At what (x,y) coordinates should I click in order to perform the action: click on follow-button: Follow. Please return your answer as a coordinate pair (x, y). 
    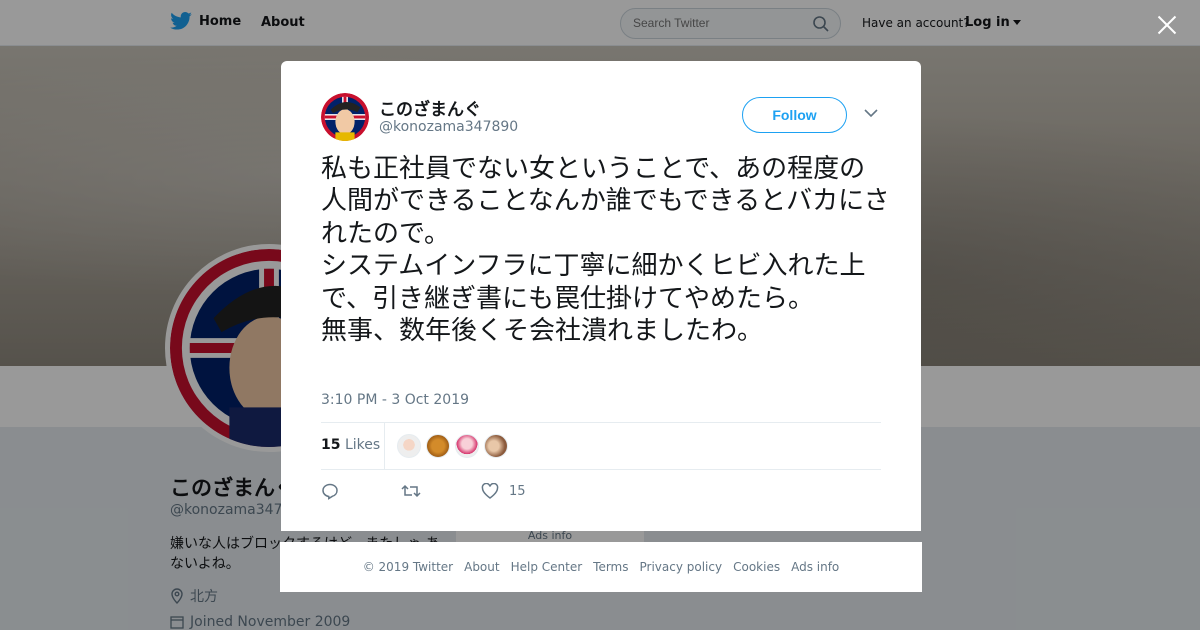
    Looking at the image, I should click on (794, 115).